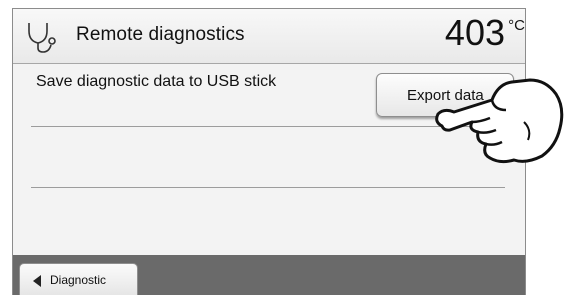  Describe the element at coordinates (37, 281) in the screenshot. I see `triangle-left-icon` at that location.